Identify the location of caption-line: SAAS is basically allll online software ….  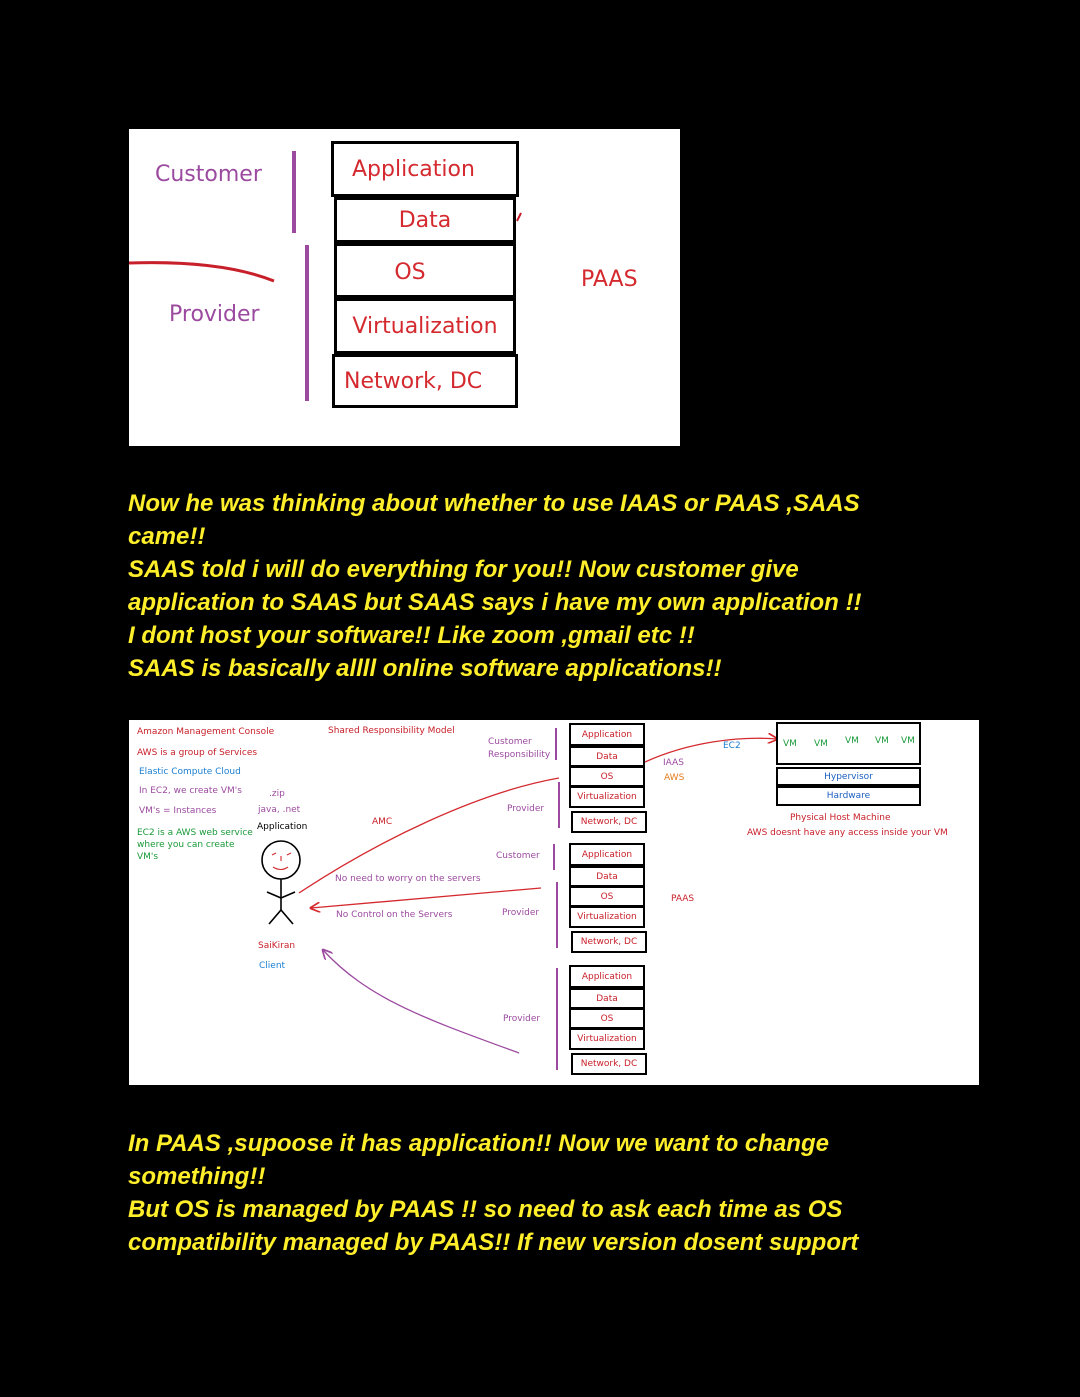
(425, 668).